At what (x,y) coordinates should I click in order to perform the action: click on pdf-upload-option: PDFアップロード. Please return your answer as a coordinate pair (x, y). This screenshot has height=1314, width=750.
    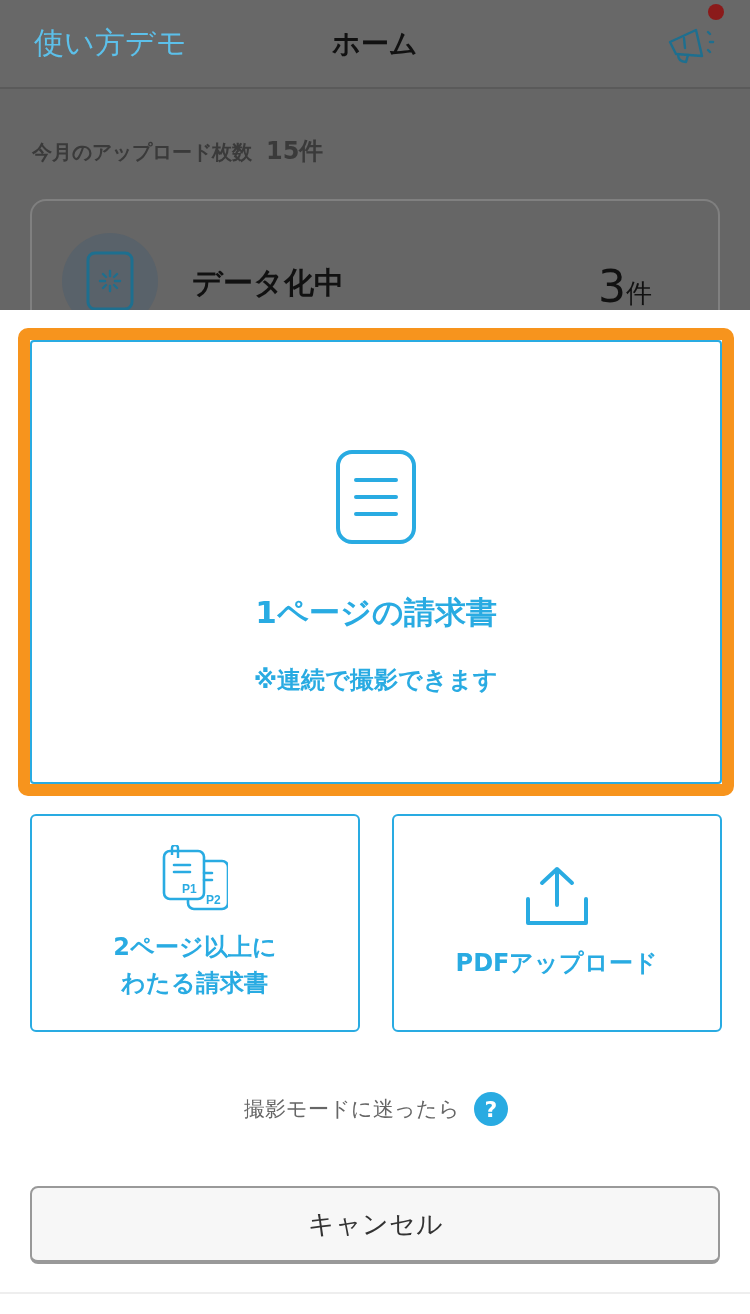
    Looking at the image, I should click on (557, 923).